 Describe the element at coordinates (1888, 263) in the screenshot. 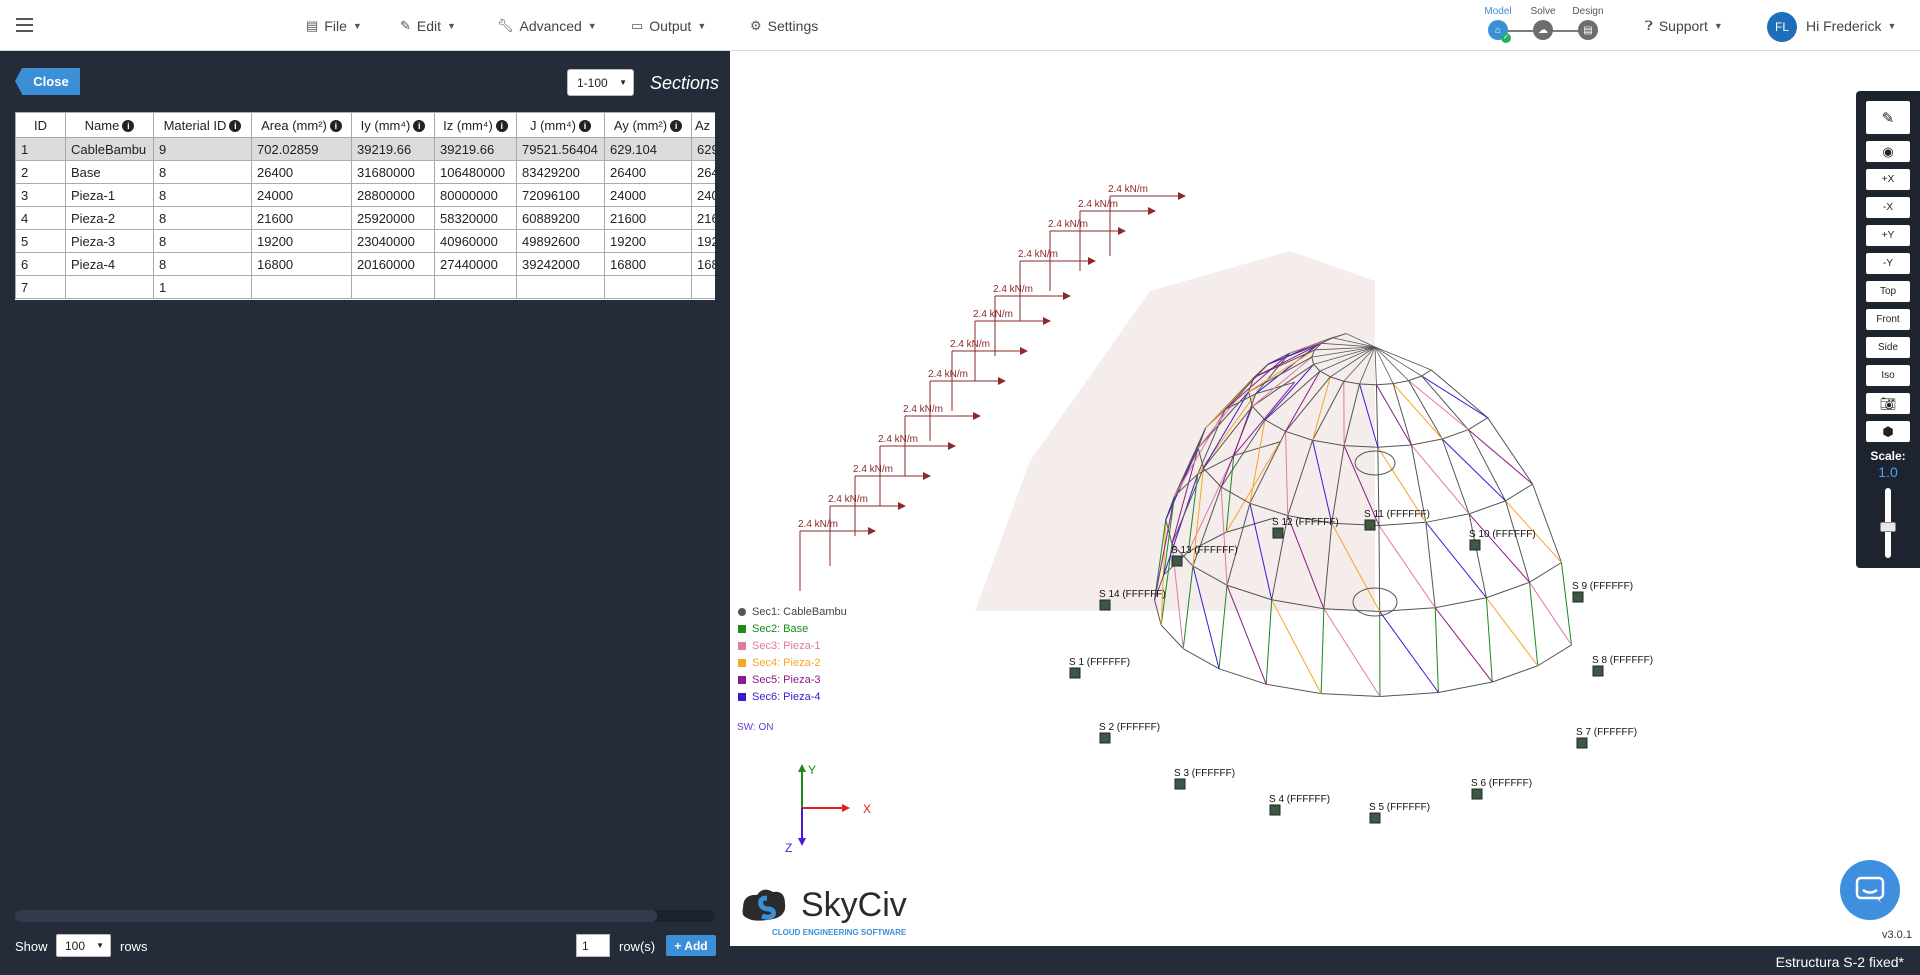

I see `view-minus-y-button: -Y` at that location.